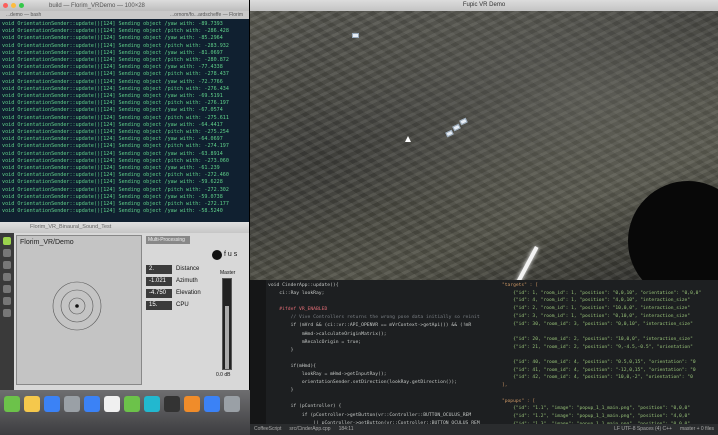  I want to click on code-line: }, so click(281, 391).